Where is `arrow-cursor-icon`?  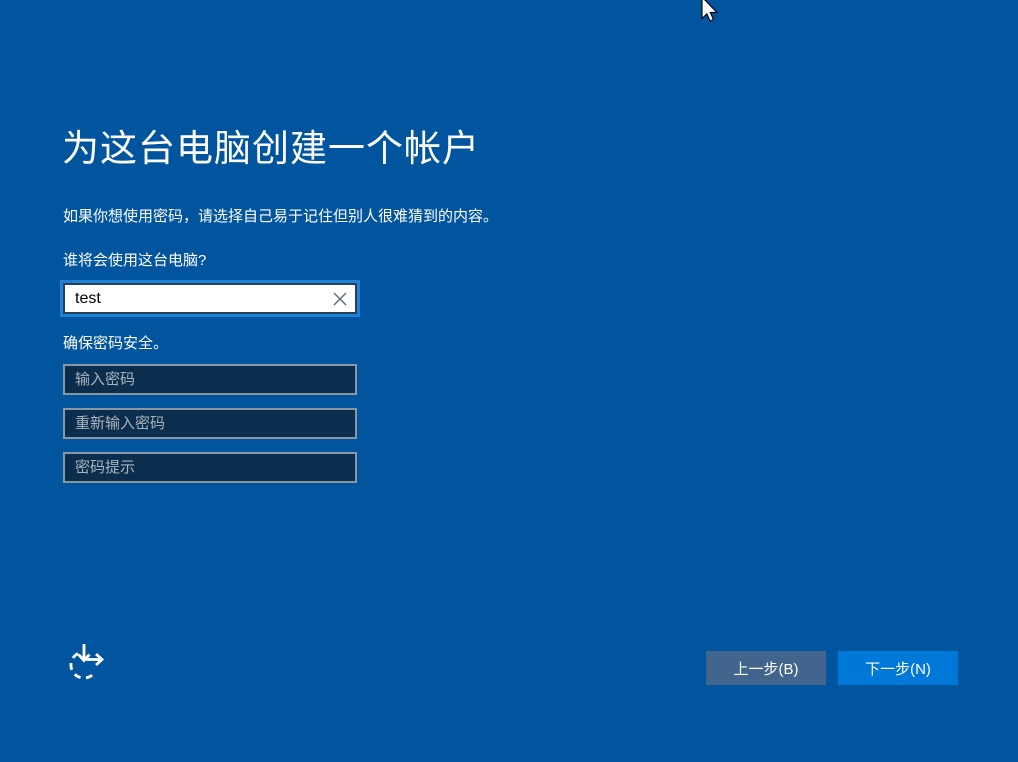 arrow-cursor-icon is located at coordinates (710, 15).